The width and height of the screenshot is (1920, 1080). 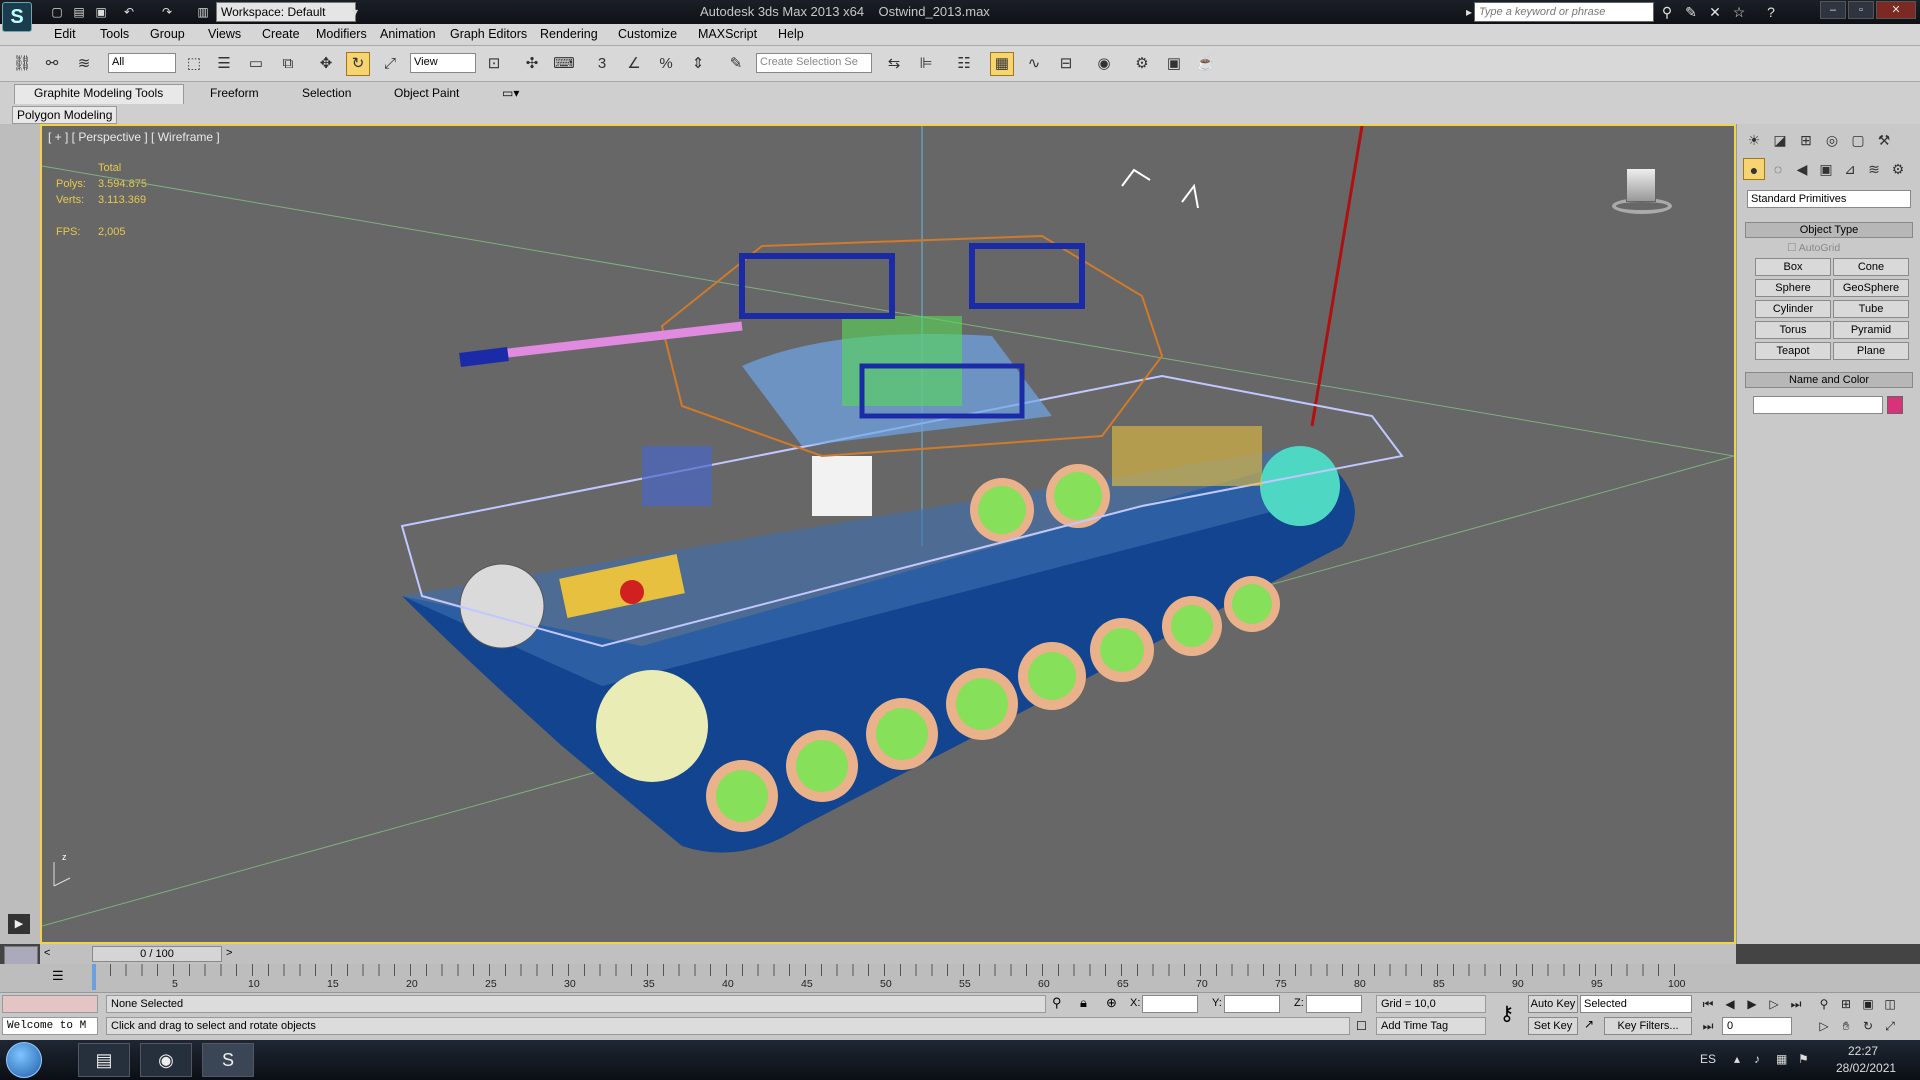 What do you see at coordinates (602, 64) in the screenshot?
I see `snaps-toggle-icon: 3` at bounding box center [602, 64].